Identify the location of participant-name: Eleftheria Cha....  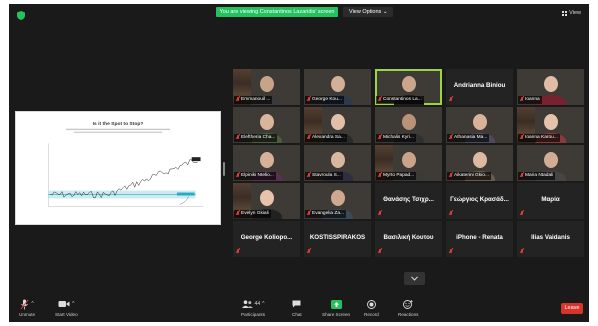
(258, 137).